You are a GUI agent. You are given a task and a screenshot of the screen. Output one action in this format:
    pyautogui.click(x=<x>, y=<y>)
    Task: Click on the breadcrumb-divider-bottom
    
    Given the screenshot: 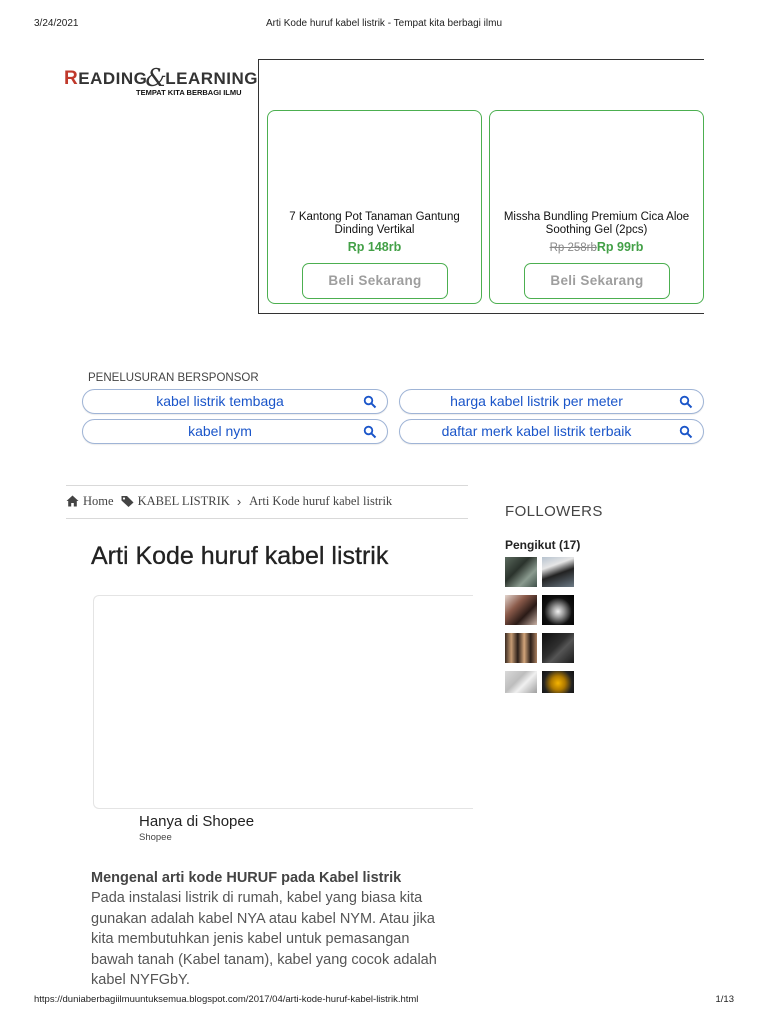 What is the action you would take?
    pyautogui.click(x=267, y=518)
    